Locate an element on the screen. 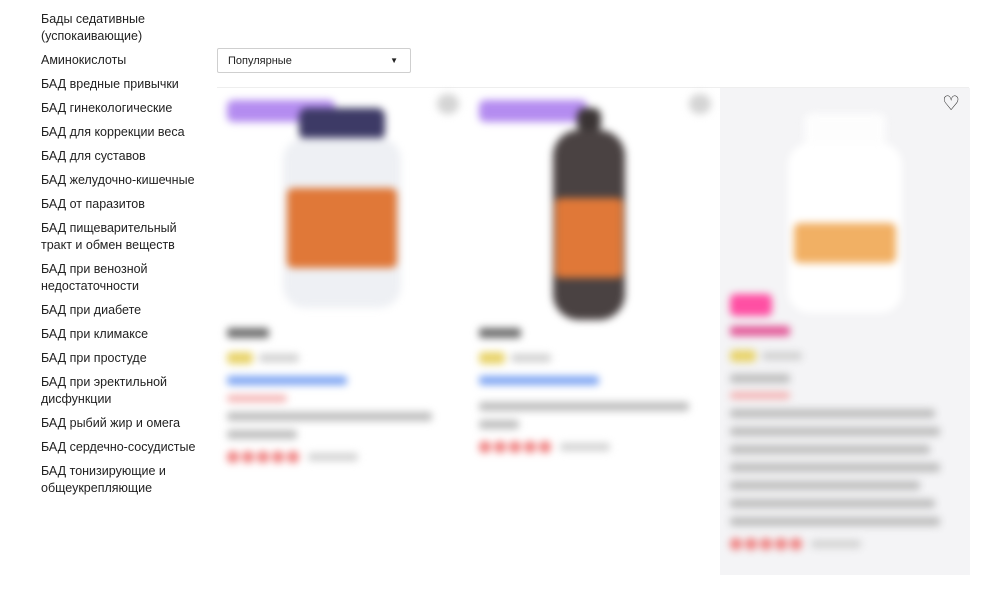 Image resolution: width=1000 pixels, height=600 pixels. category-item: БАД при венозной недостаточности is located at coordinates (121, 278).